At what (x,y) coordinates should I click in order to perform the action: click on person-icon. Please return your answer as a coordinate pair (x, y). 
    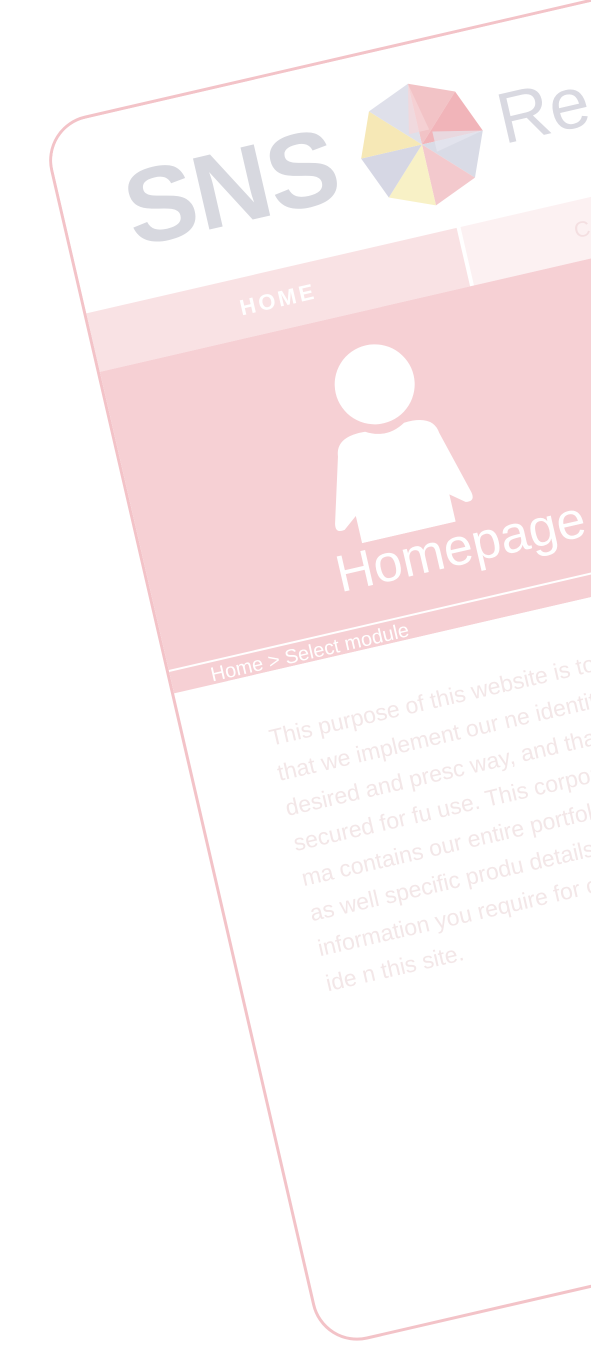
    Looking at the image, I should click on (403, 444).